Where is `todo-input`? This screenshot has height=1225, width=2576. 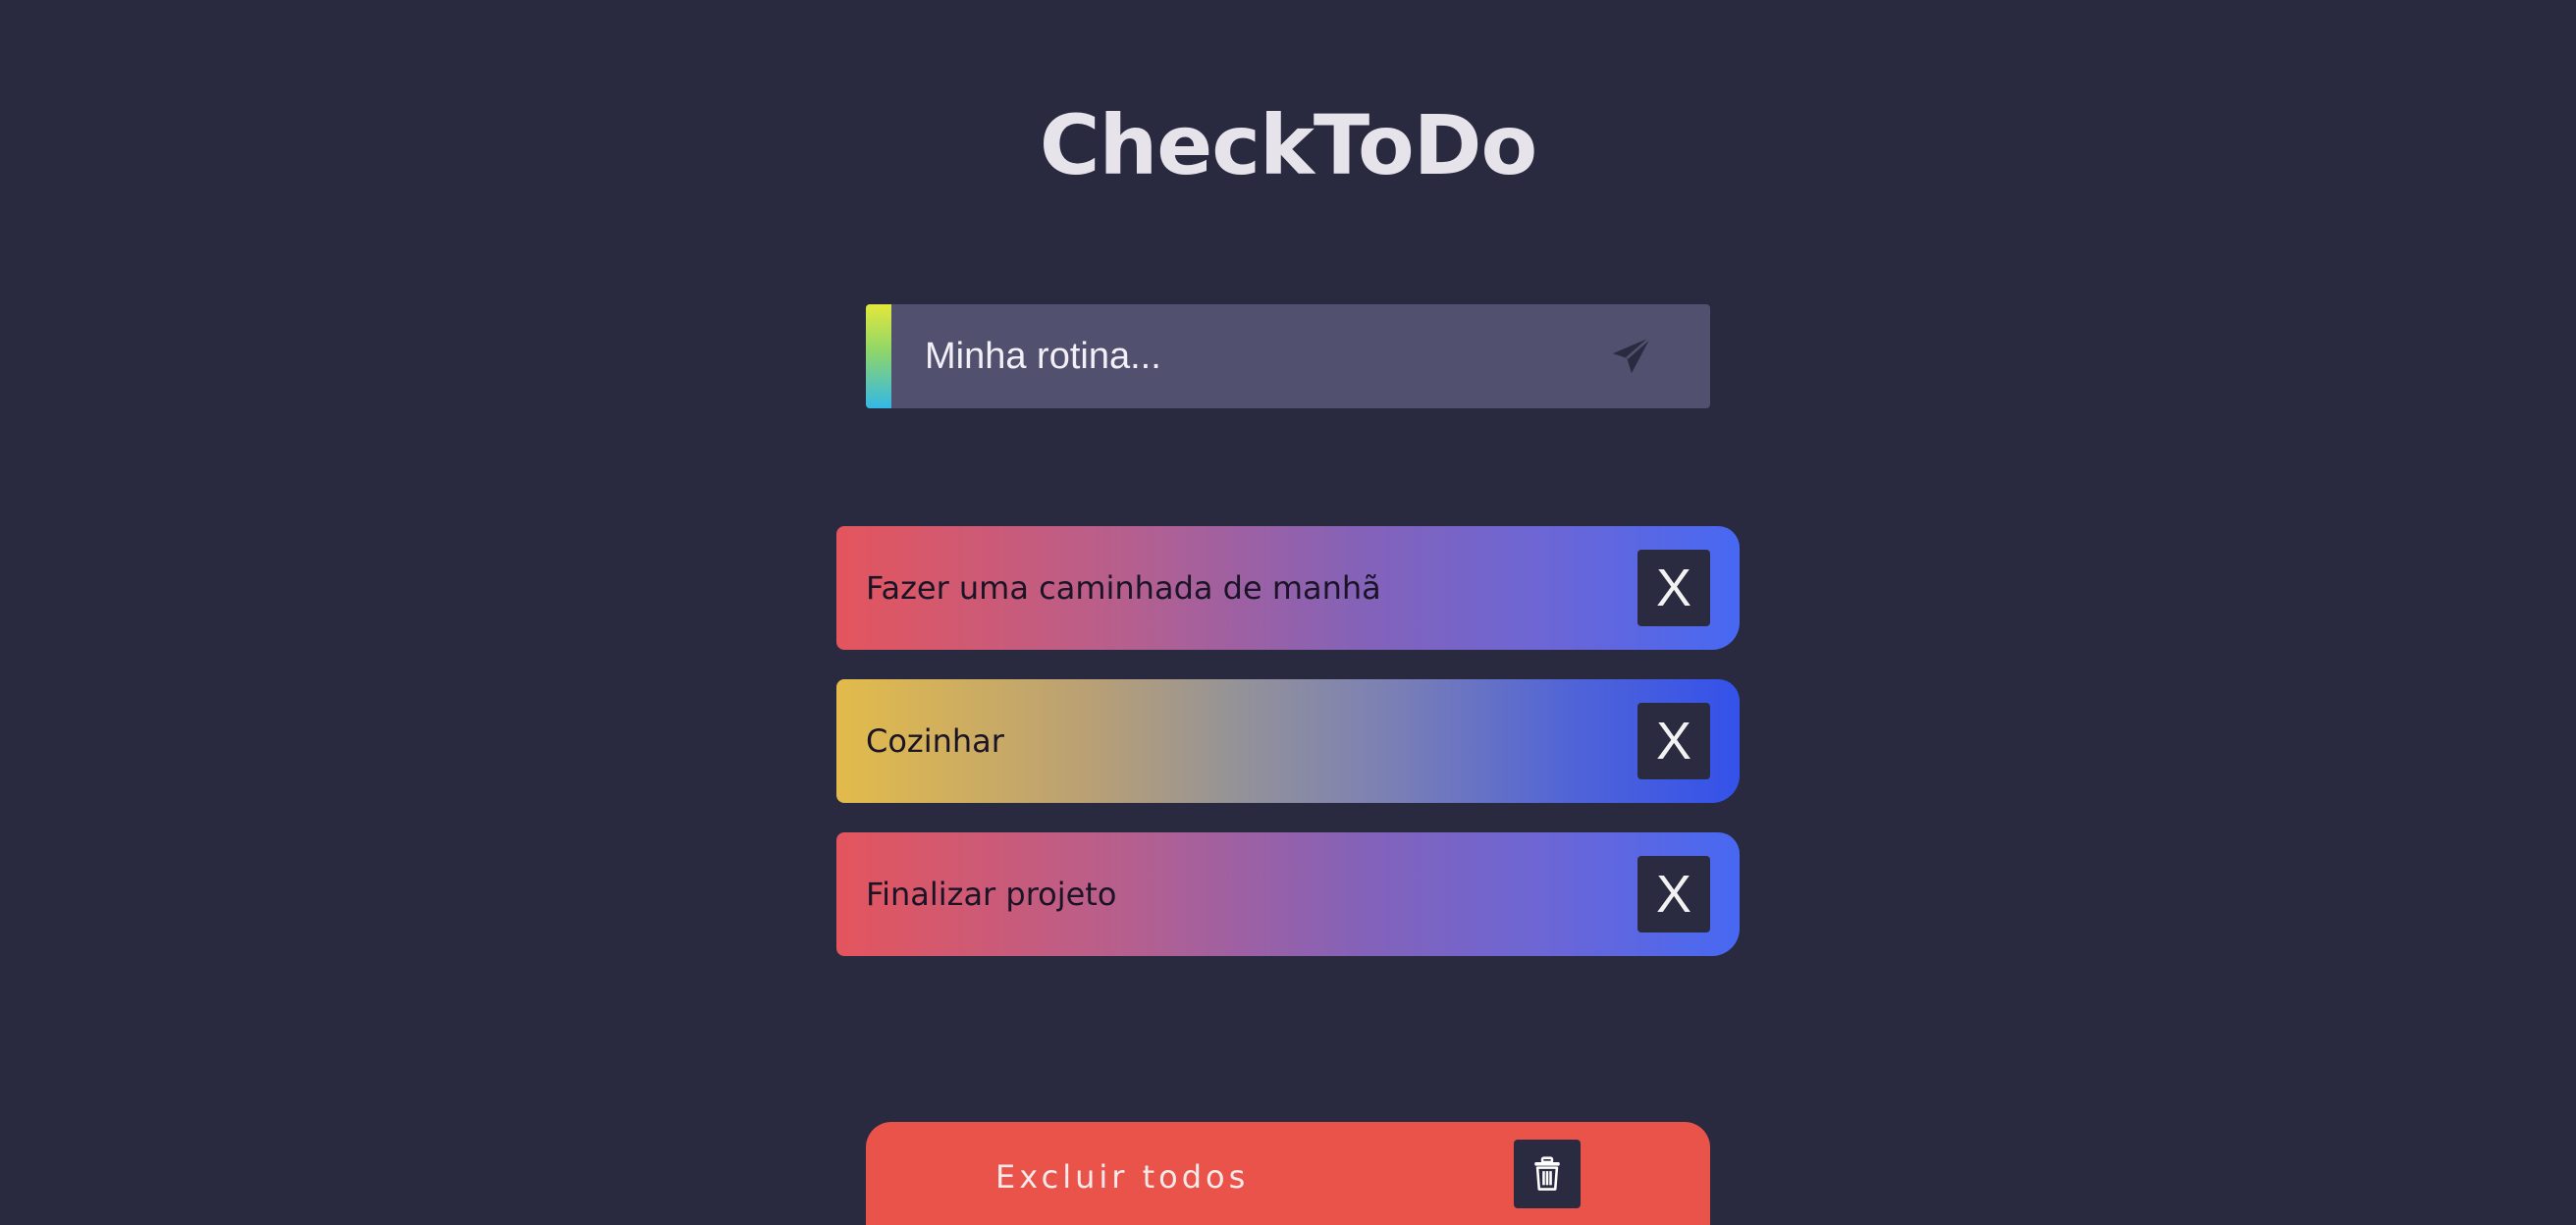 todo-input is located at coordinates (1258, 356).